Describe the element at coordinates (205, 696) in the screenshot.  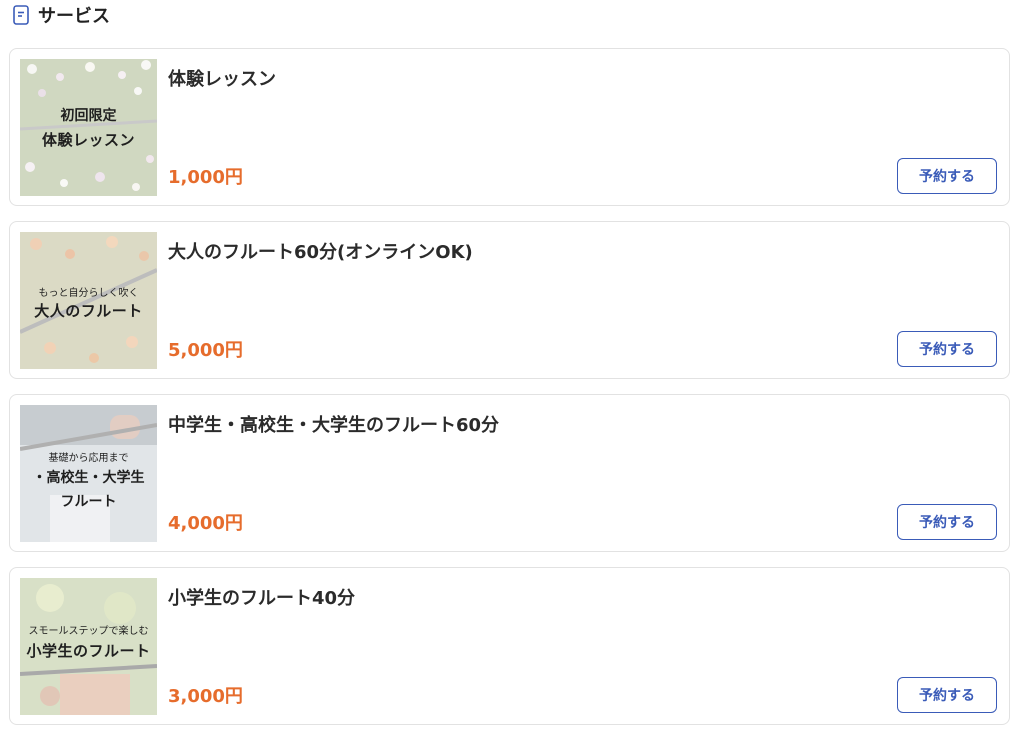
I see `service-price: 3,000円` at that location.